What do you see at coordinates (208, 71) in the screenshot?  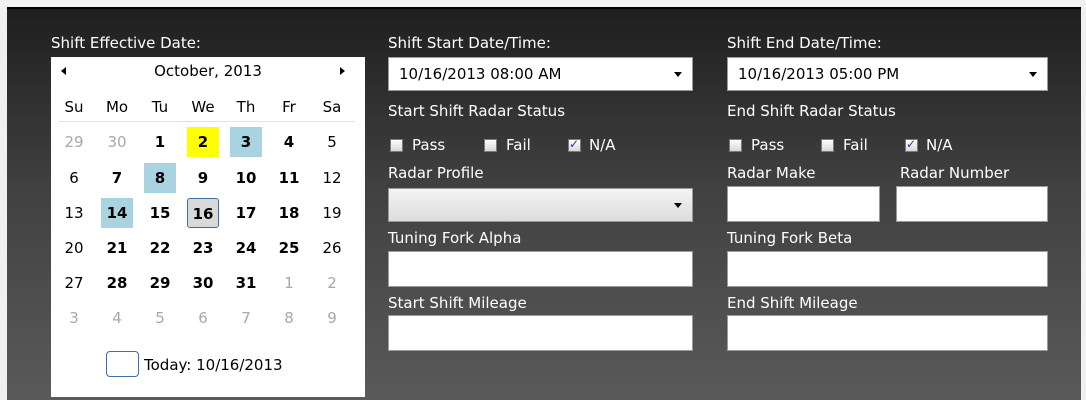 I see `calendar-month-label: October, 2013` at bounding box center [208, 71].